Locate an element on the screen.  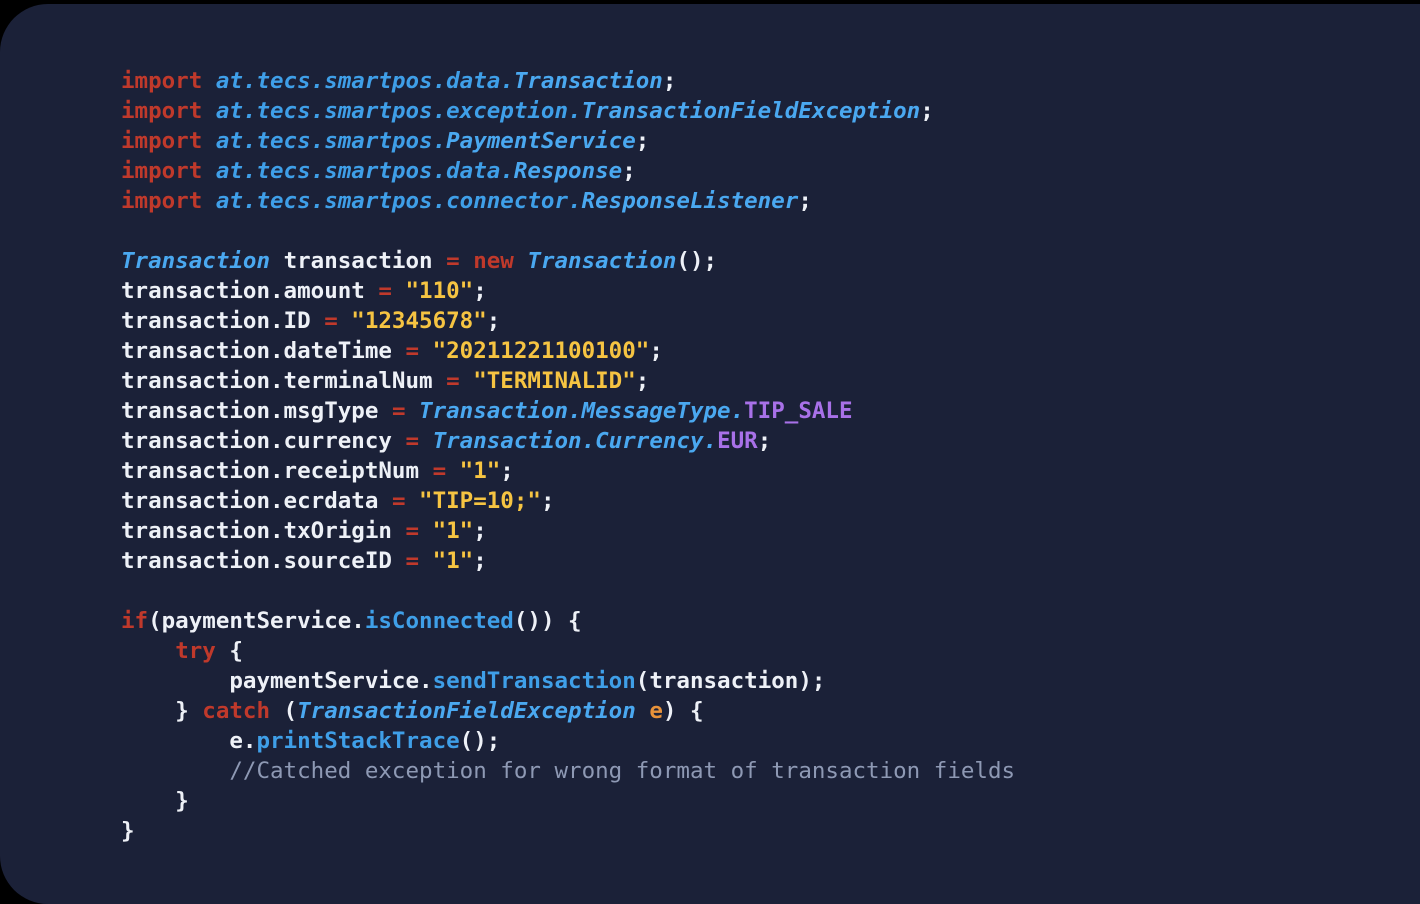
try-open-brace: { is located at coordinates (229, 651).